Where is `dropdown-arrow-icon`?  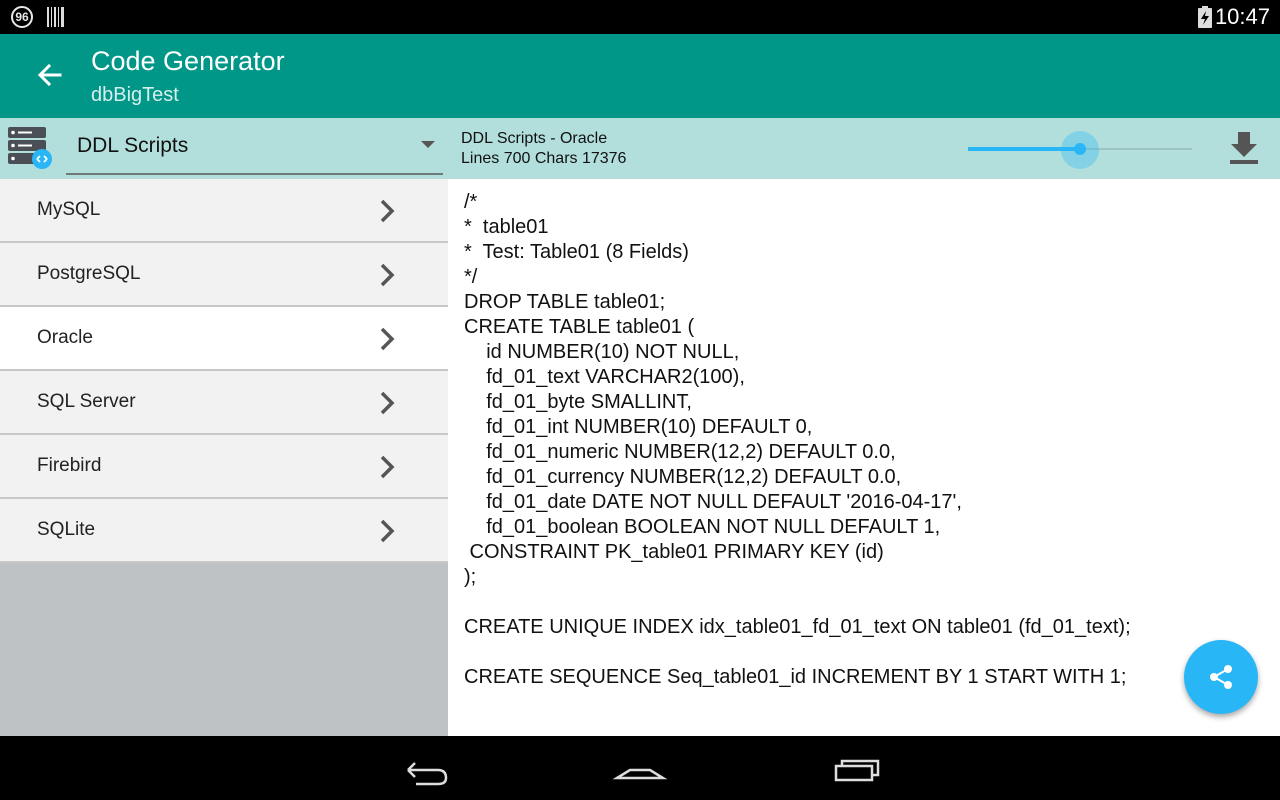
dropdown-arrow-icon is located at coordinates (428, 144).